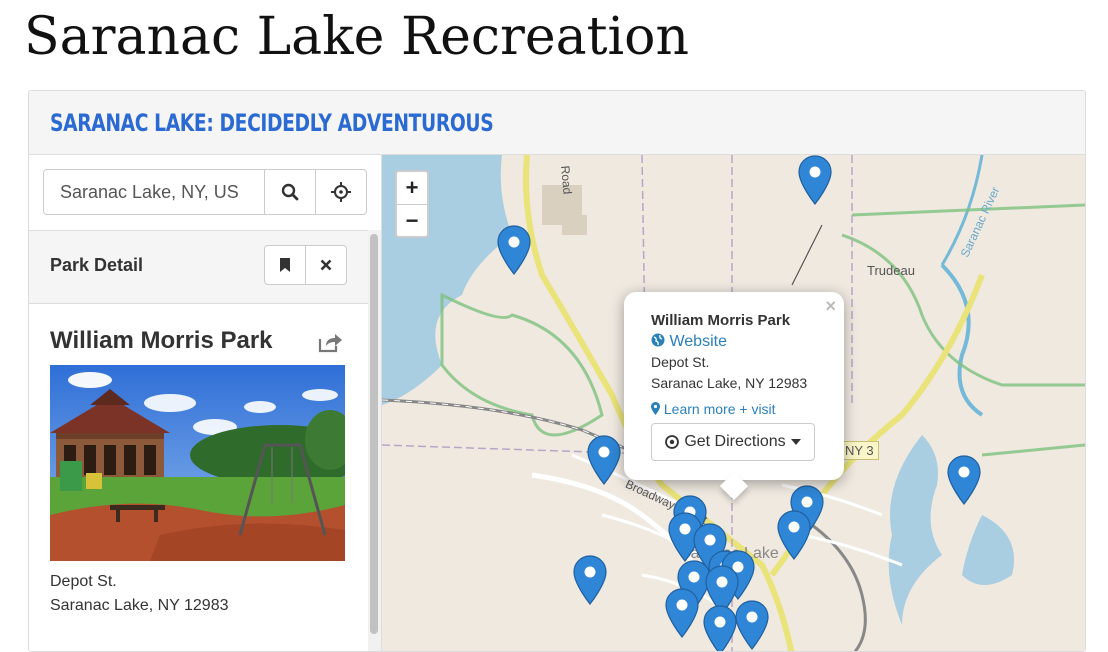  What do you see at coordinates (672, 442) in the screenshot?
I see `compass-icon` at bounding box center [672, 442].